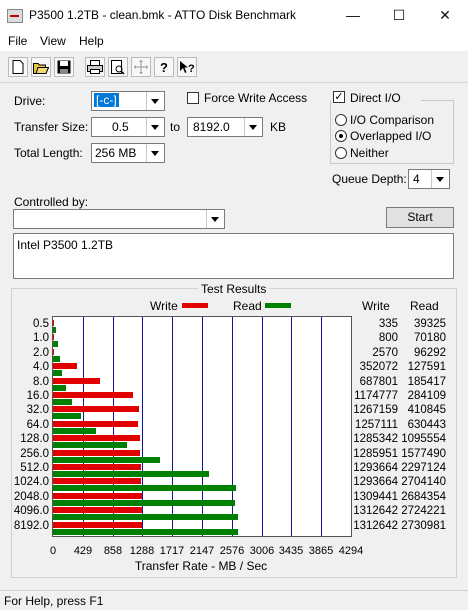 The image size is (468, 610). I want to click on y-tick-label: 512.0, so click(34, 468).